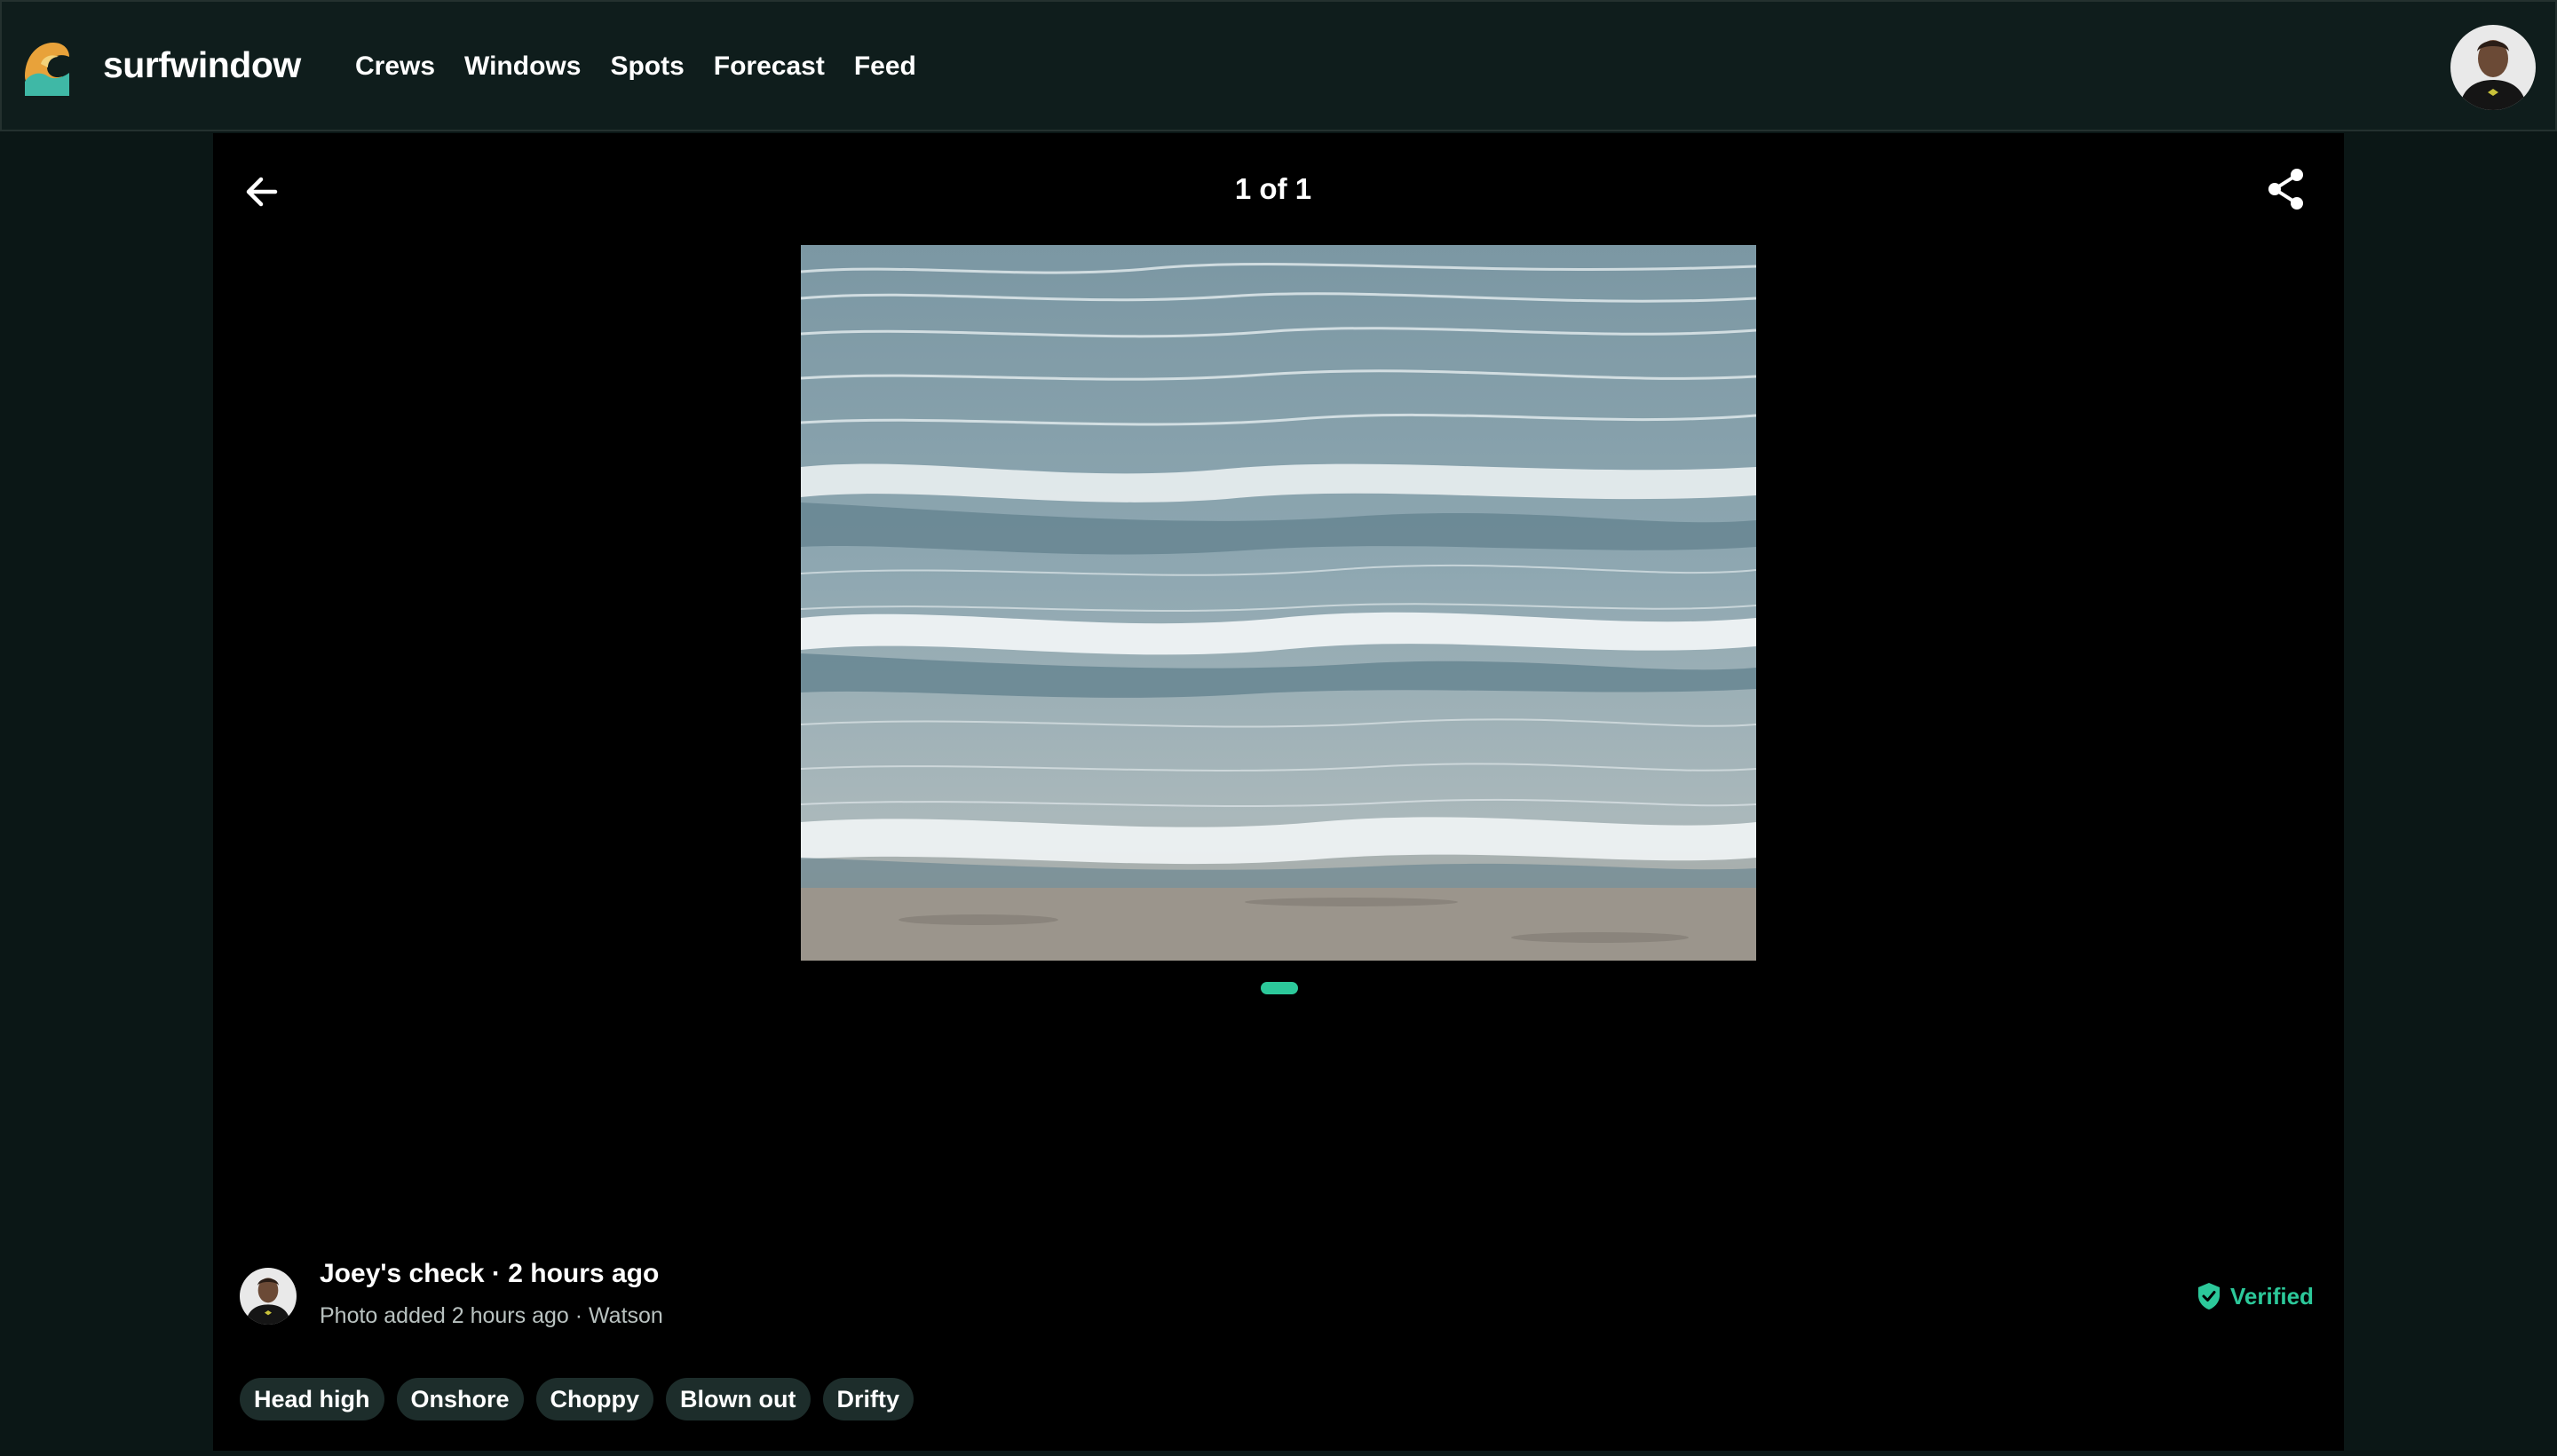  I want to click on tag-onshore: Onshore, so click(460, 1399).